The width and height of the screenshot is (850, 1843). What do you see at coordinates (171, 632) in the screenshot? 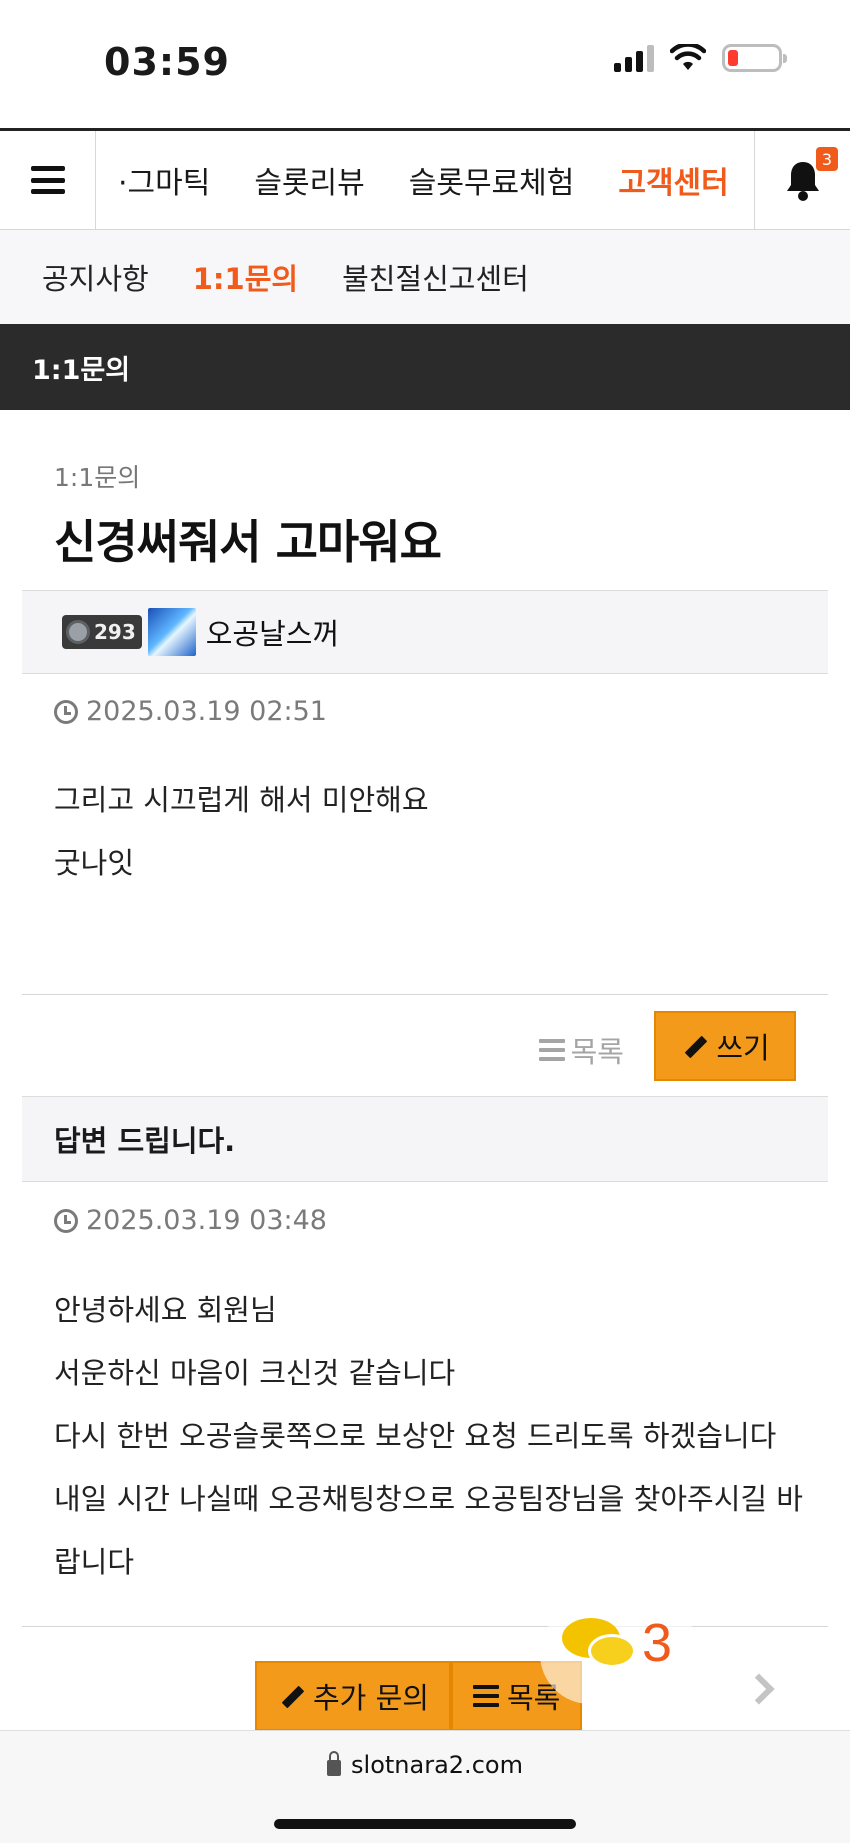
I see `avatar` at bounding box center [171, 632].